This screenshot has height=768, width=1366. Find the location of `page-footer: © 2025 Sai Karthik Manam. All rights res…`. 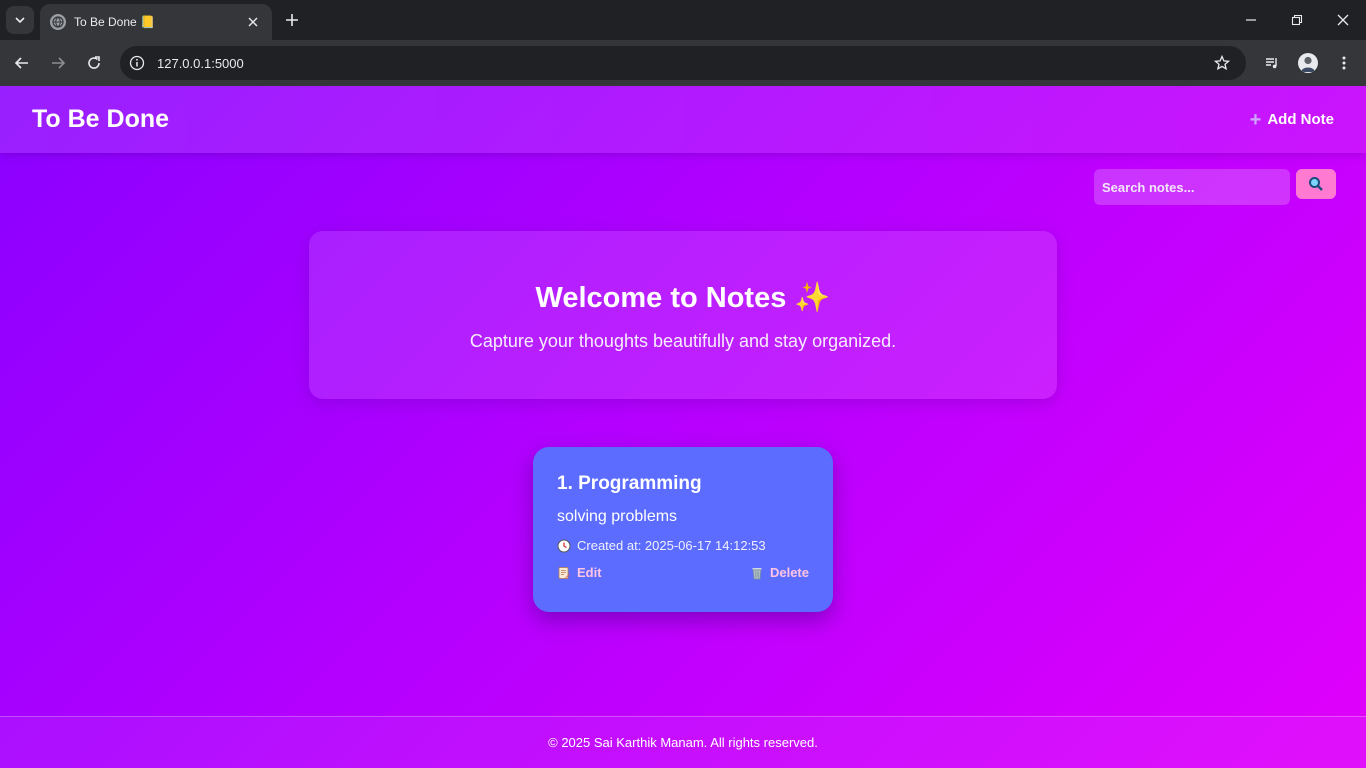

page-footer: © 2025 Sai Karthik Manam. All rights res… is located at coordinates (683, 742).